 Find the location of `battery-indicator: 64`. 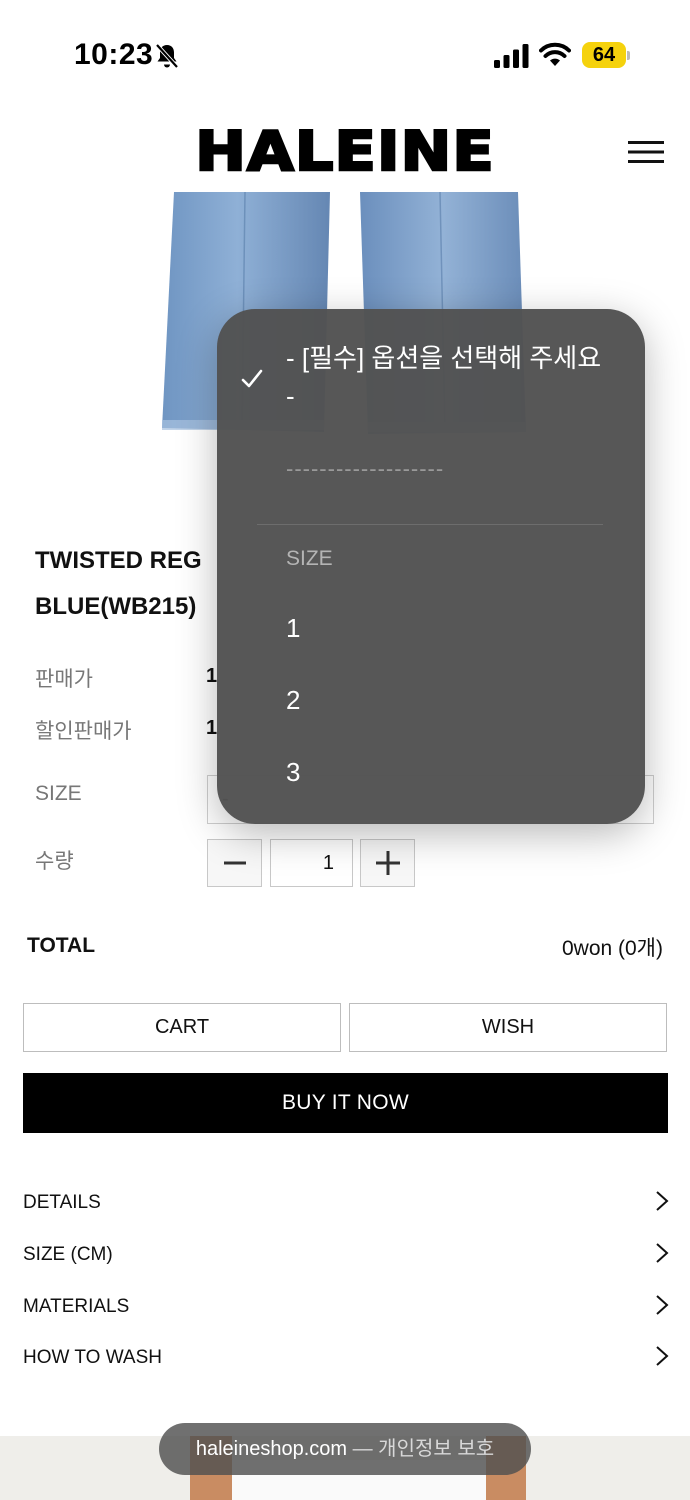

battery-indicator: 64 is located at coordinates (604, 55).